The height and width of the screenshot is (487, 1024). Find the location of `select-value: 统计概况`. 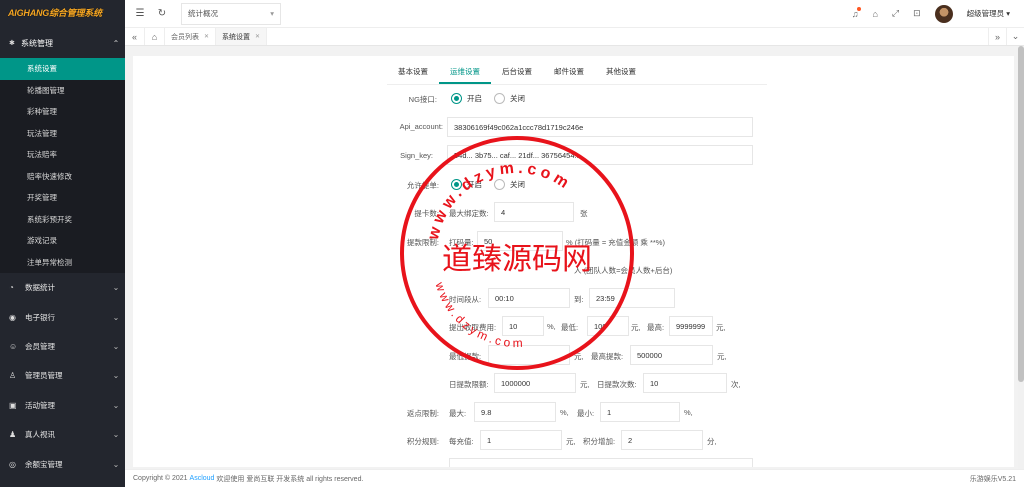

select-value: 统计概况 is located at coordinates (203, 13).